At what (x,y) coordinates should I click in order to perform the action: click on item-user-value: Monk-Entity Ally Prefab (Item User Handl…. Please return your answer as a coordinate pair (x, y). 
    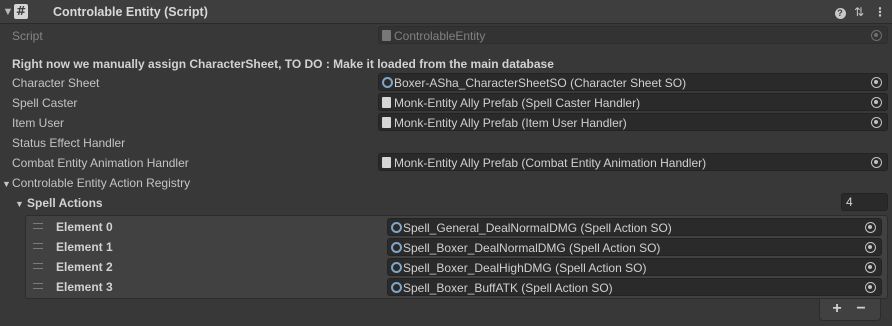
    Looking at the image, I should click on (510, 123).